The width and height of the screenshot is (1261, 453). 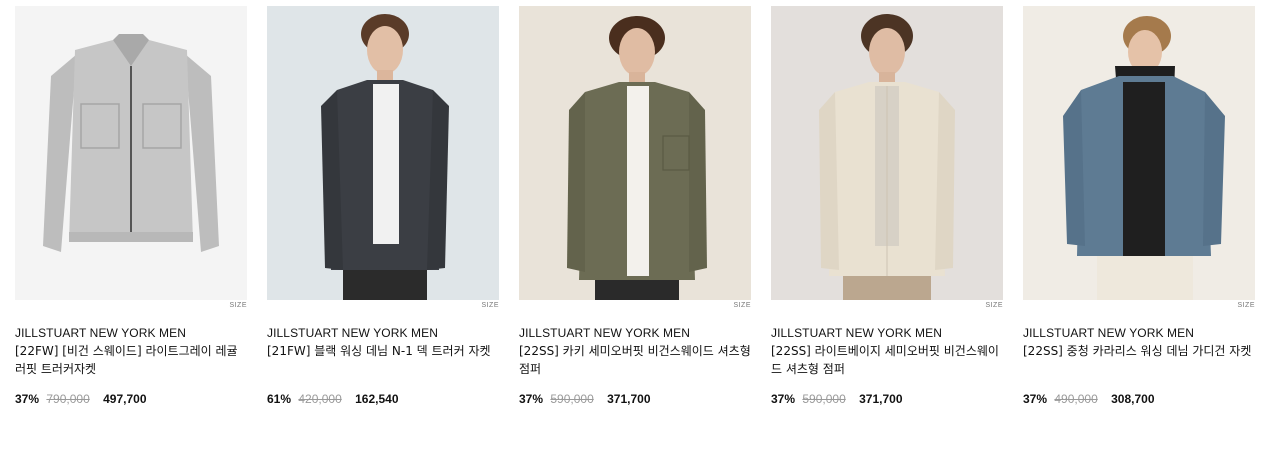 What do you see at coordinates (279, 399) in the screenshot?
I see `discount-rate: 61%` at bounding box center [279, 399].